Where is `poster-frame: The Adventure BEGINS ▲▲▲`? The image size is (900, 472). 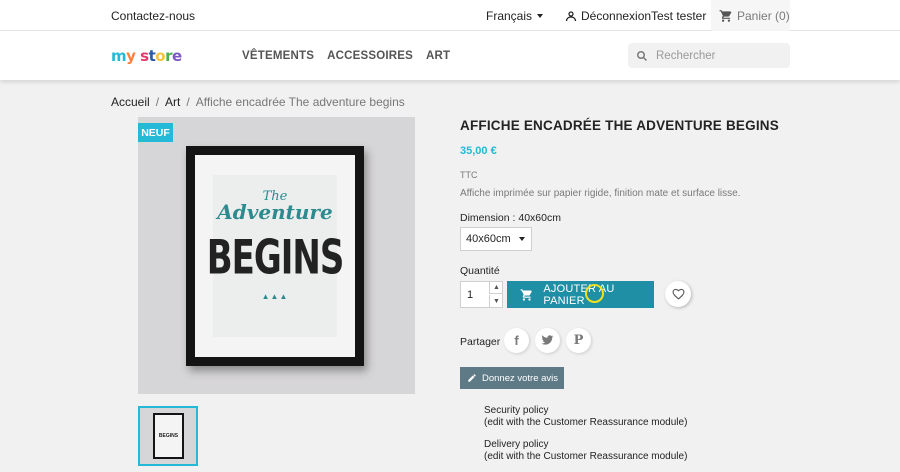
poster-frame: The Adventure BEGINS ▲▲▲ is located at coordinates (275, 256).